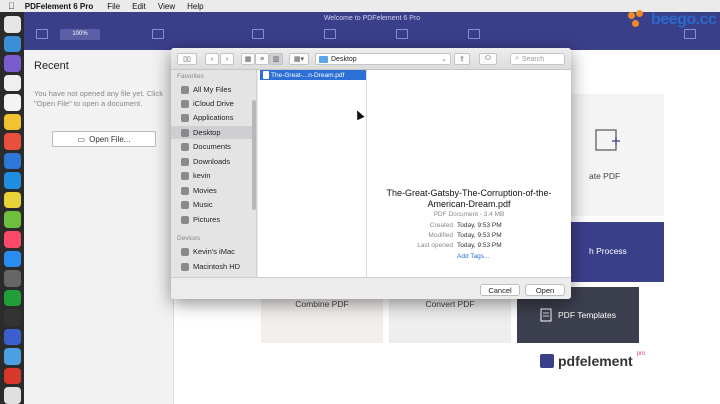  What do you see at coordinates (608, 251) in the screenshot?
I see `batch-process-label: h Process` at bounding box center [608, 251].